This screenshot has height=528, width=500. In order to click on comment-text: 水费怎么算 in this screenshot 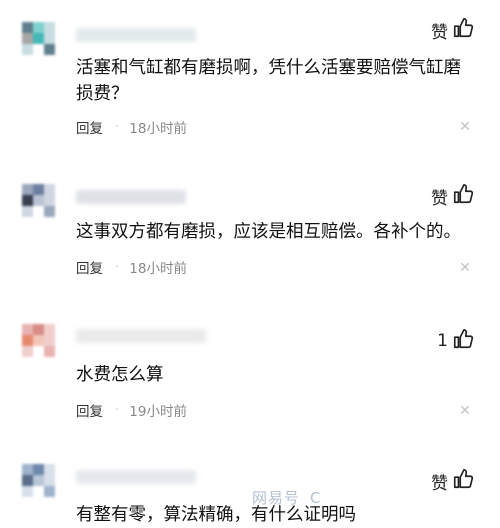, I will do `click(120, 375)`.